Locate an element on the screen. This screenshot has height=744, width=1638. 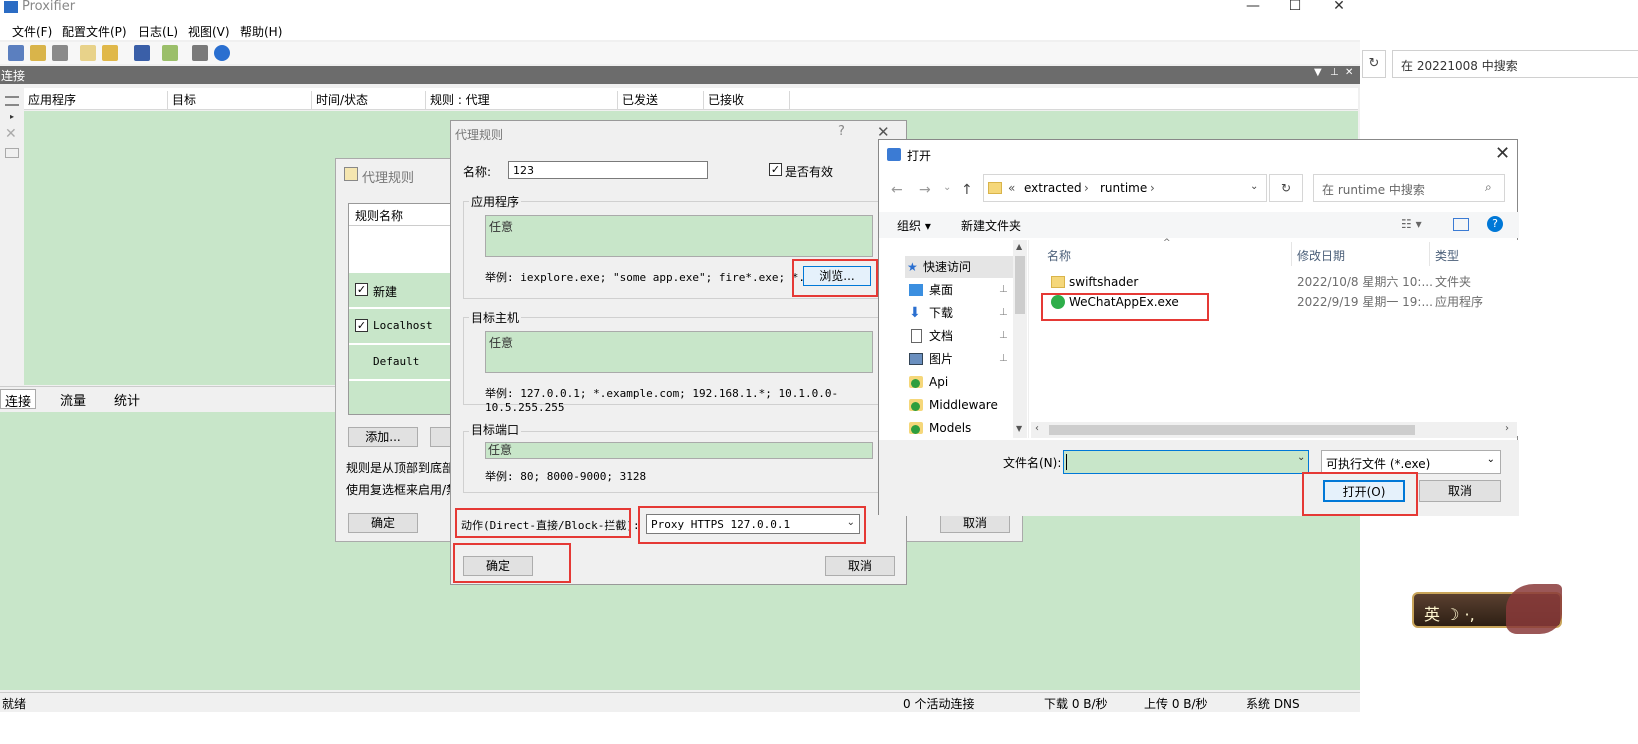
col-rule-proxy: 规则 : 代理 is located at coordinates (522, 100).